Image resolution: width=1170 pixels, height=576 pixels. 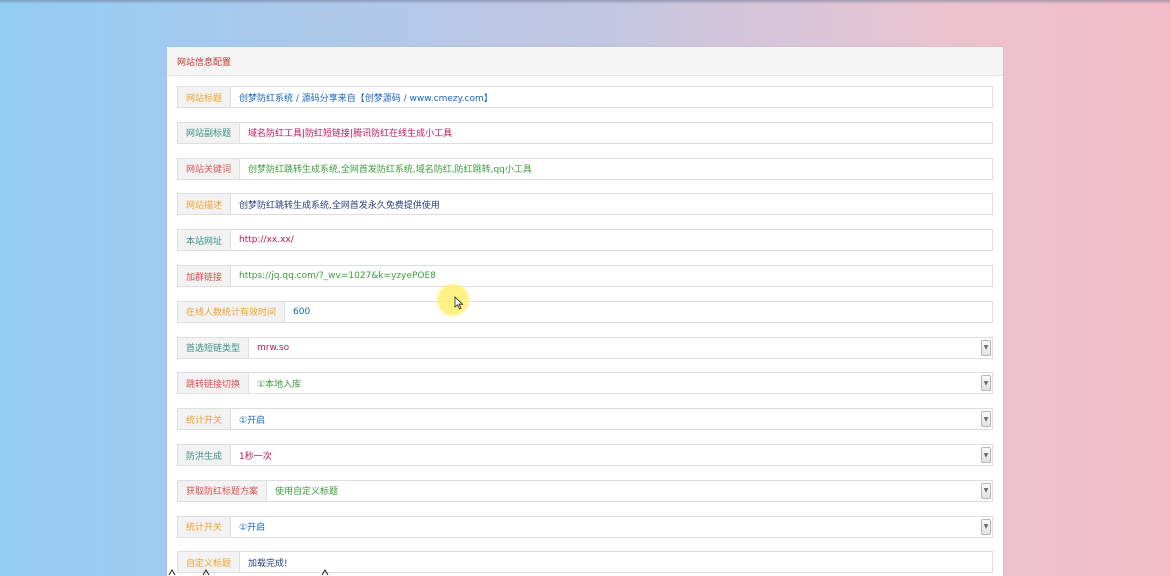 What do you see at coordinates (624, 491) in the screenshot?
I see `config-select: 使用自定义标题` at bounding box center [624, 491].